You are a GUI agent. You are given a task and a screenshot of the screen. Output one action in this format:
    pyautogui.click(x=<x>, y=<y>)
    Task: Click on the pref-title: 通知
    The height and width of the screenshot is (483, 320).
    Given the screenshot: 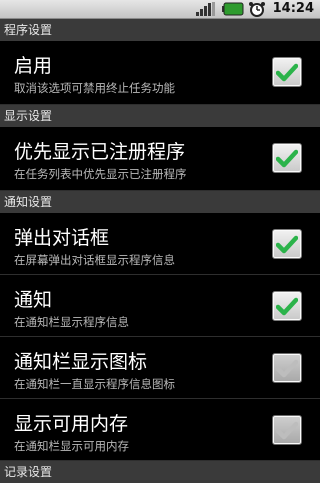 What is the action you would take?
    pyautogui.click(x=33, y=300)
    